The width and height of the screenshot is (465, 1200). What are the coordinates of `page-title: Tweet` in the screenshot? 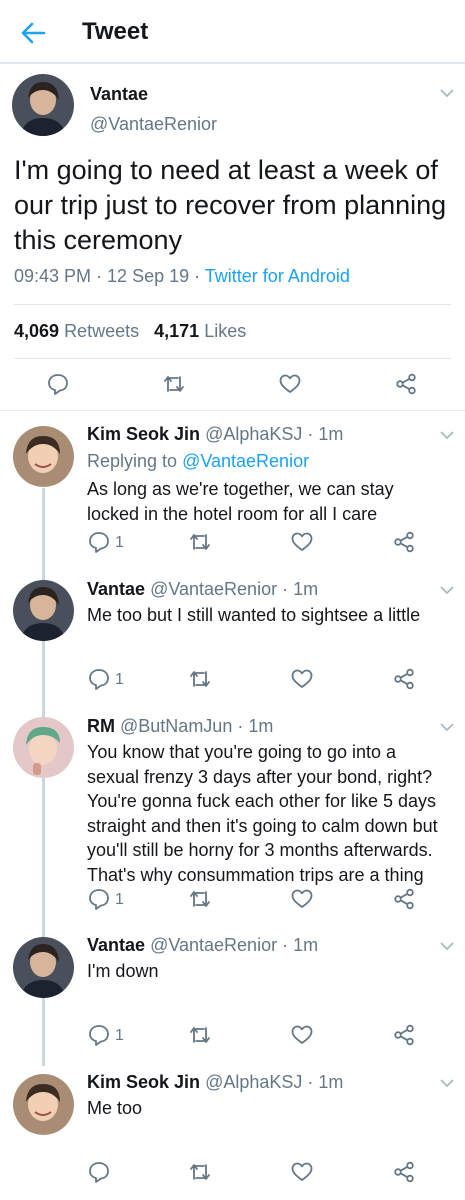 It's located at (115, 31).